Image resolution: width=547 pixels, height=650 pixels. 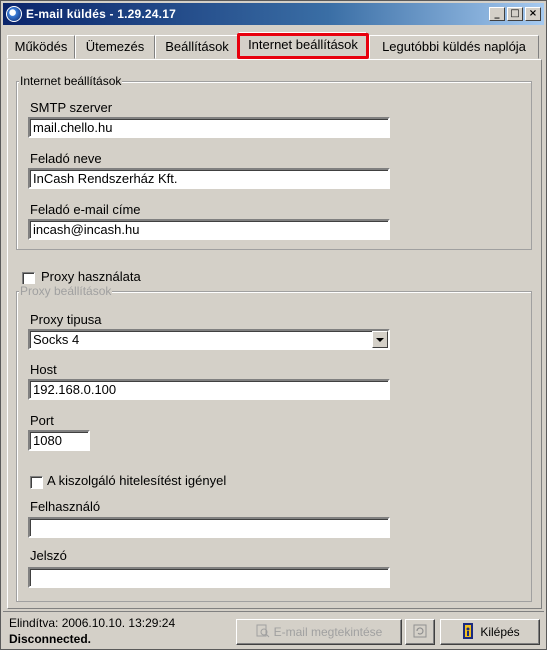 I want to click on proxy-type-value: Socks 4, so click(x=56, y=339).